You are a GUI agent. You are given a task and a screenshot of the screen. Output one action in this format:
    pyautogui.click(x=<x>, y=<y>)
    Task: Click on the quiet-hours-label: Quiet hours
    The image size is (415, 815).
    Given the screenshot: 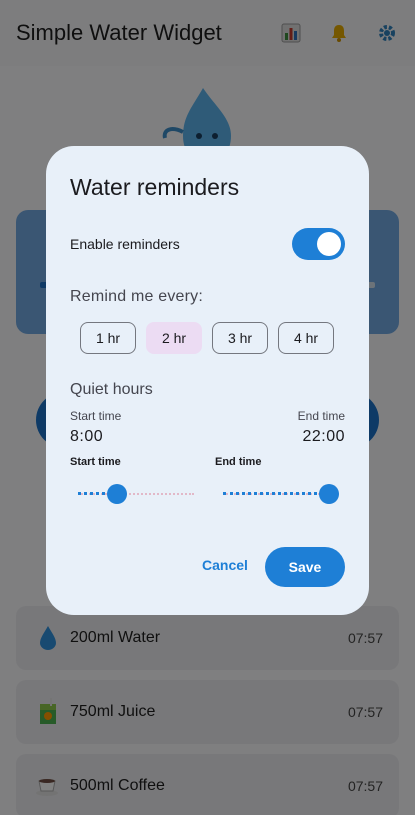 What is the action you would take?
    pyautogui.click(x=111, y=389)
    